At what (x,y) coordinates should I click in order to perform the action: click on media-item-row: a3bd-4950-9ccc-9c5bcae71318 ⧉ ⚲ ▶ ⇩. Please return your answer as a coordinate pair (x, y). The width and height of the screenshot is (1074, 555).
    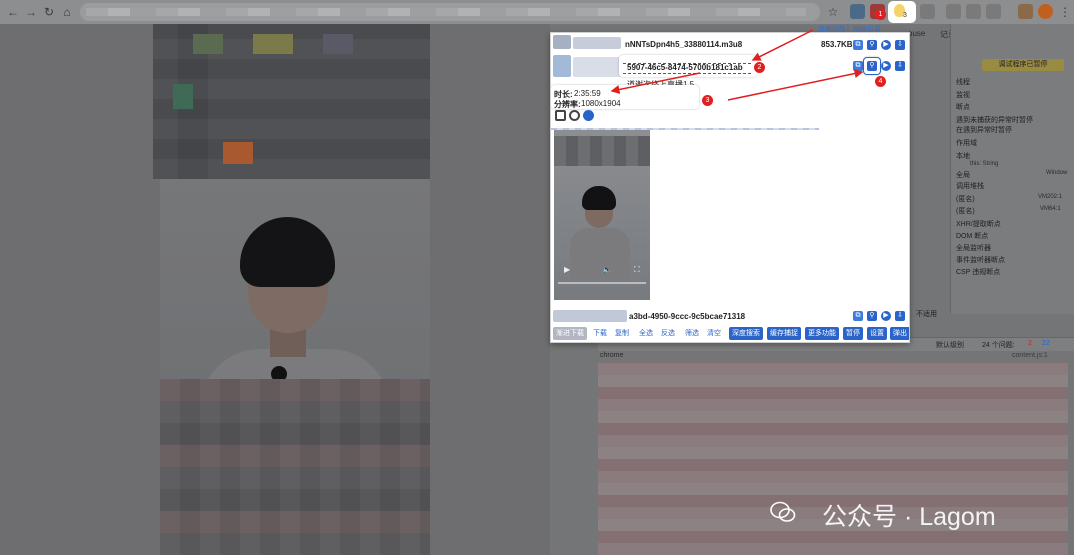
    Looking at the image, I should click on (730, 317).